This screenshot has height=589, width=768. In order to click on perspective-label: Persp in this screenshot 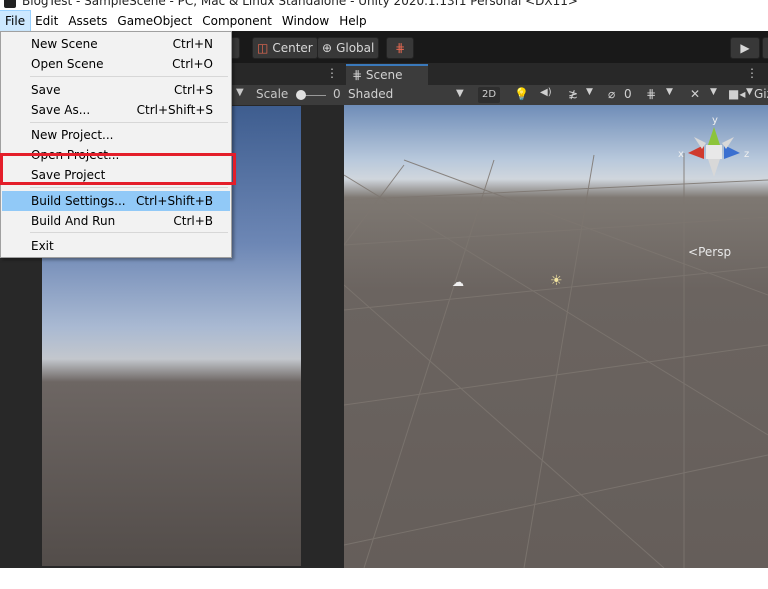, I will do `click(715, 252)`.